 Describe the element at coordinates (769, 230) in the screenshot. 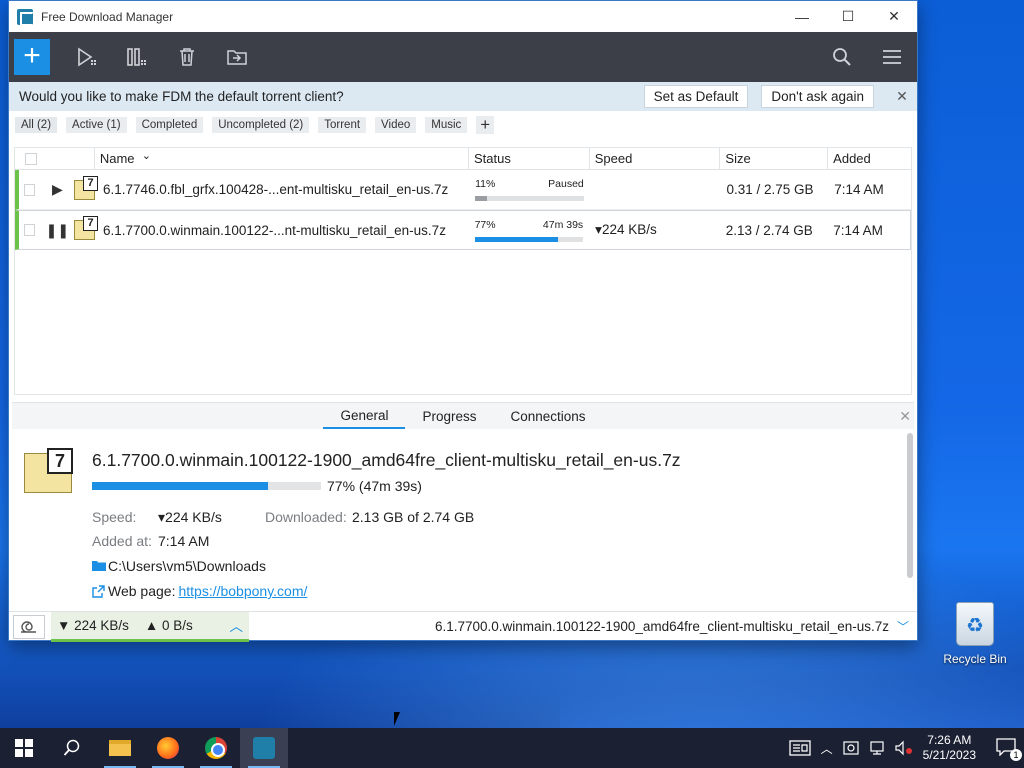

I see `row-size: 2.13 / 2.74 GB` at that location.